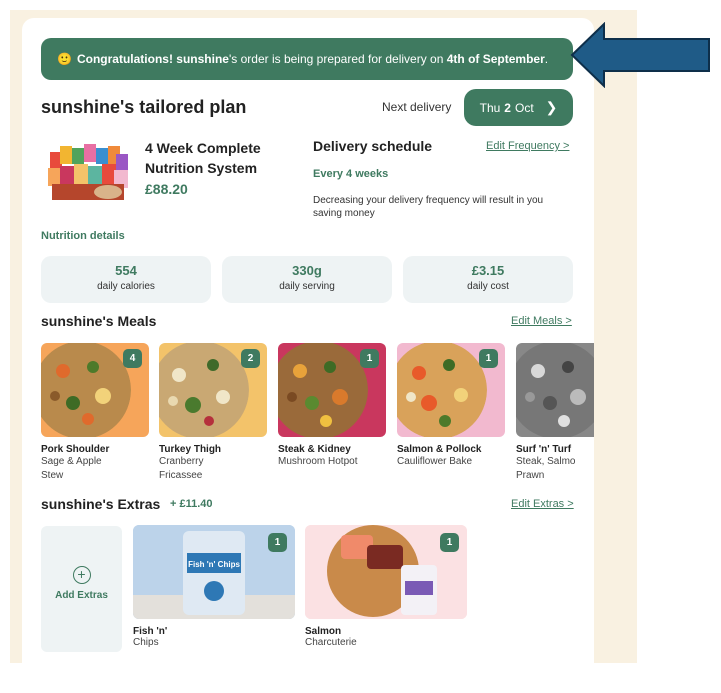  I want to click on stat-label: daily calories, so click(126, 286).